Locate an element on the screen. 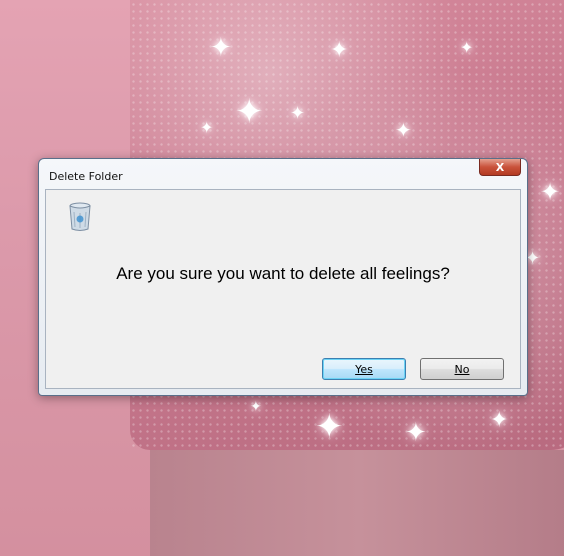  close-icon: X is located at coordinates (500, 167).